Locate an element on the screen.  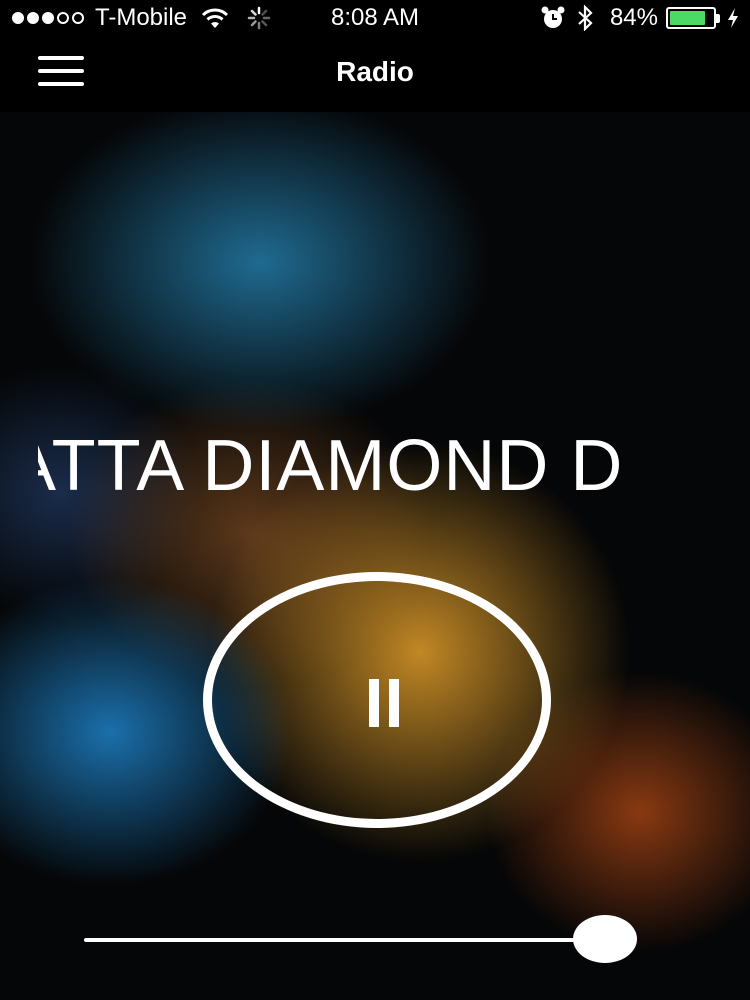
charging-icon is located at coordinates (733, 18).